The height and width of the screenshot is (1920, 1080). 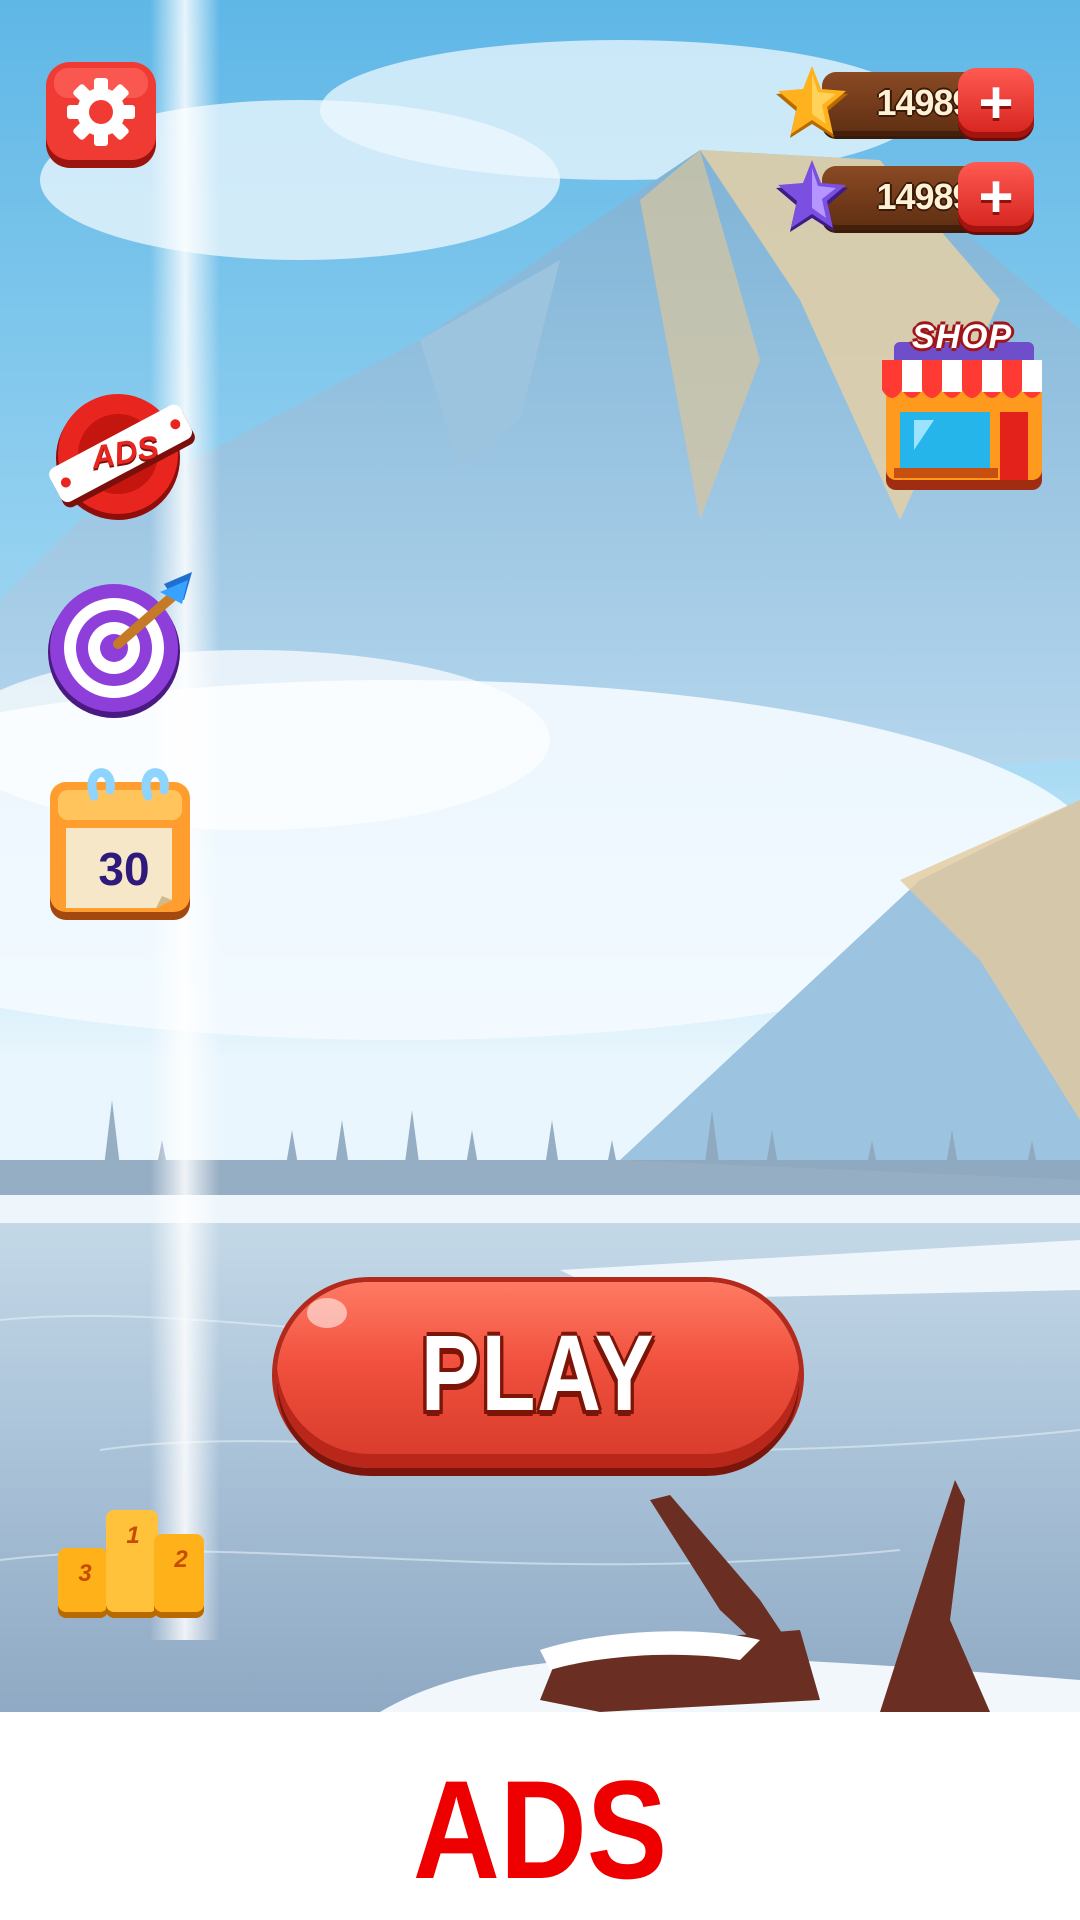 What do you see at coordinates (962, 407) in the screenshot?
I see `shop-button: SHOP` at bounding box center [962, 407].